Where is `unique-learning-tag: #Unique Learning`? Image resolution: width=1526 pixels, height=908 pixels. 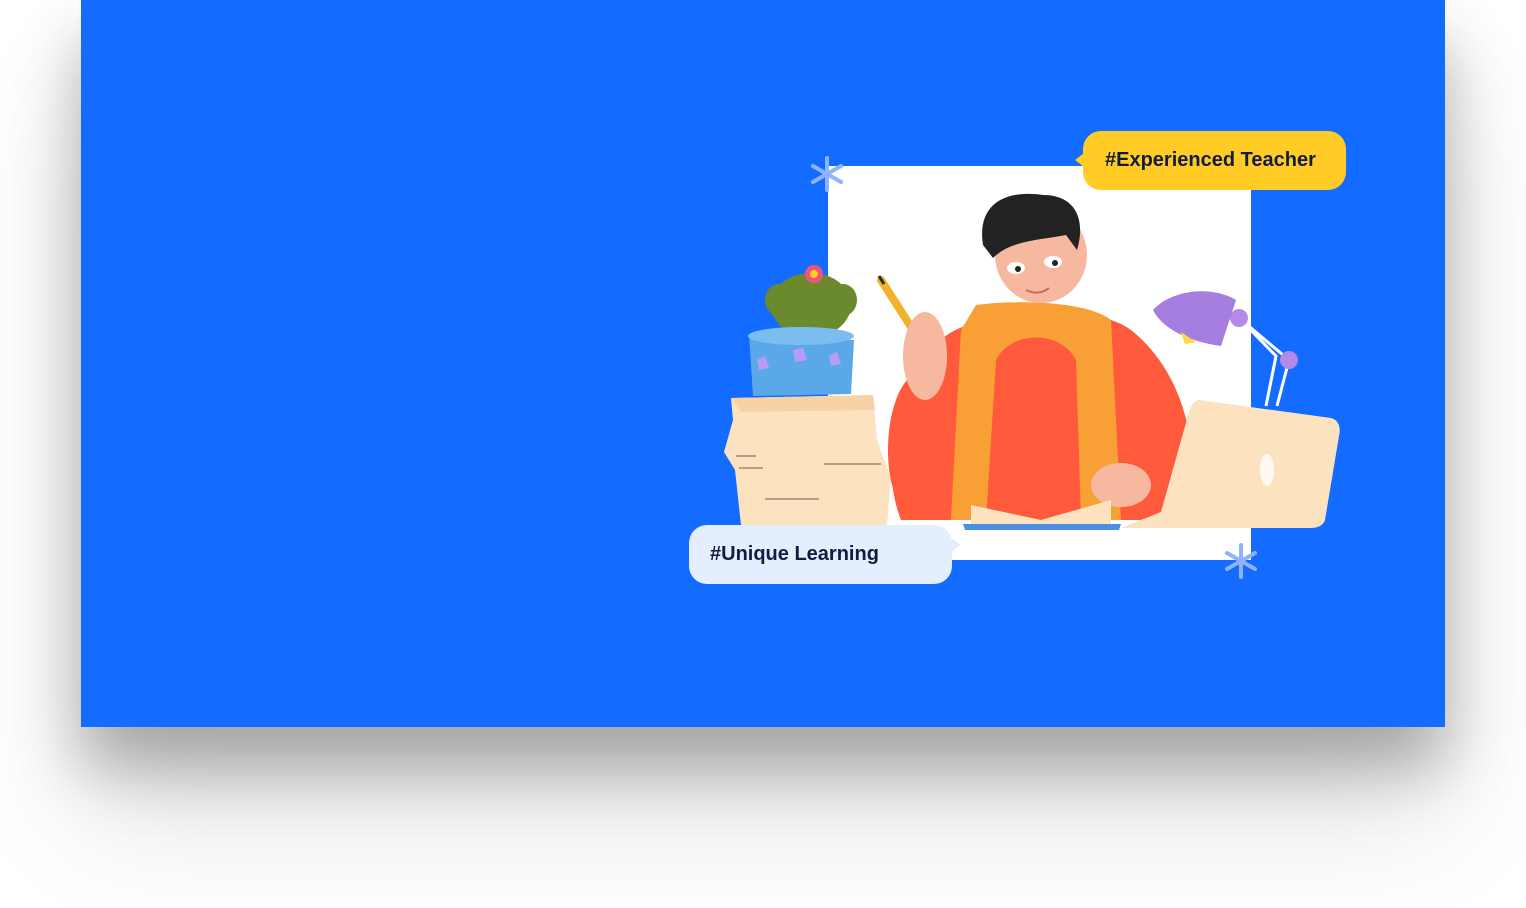
unique-learning-tag: #Unique Learning is located at coordinates (825, 554).